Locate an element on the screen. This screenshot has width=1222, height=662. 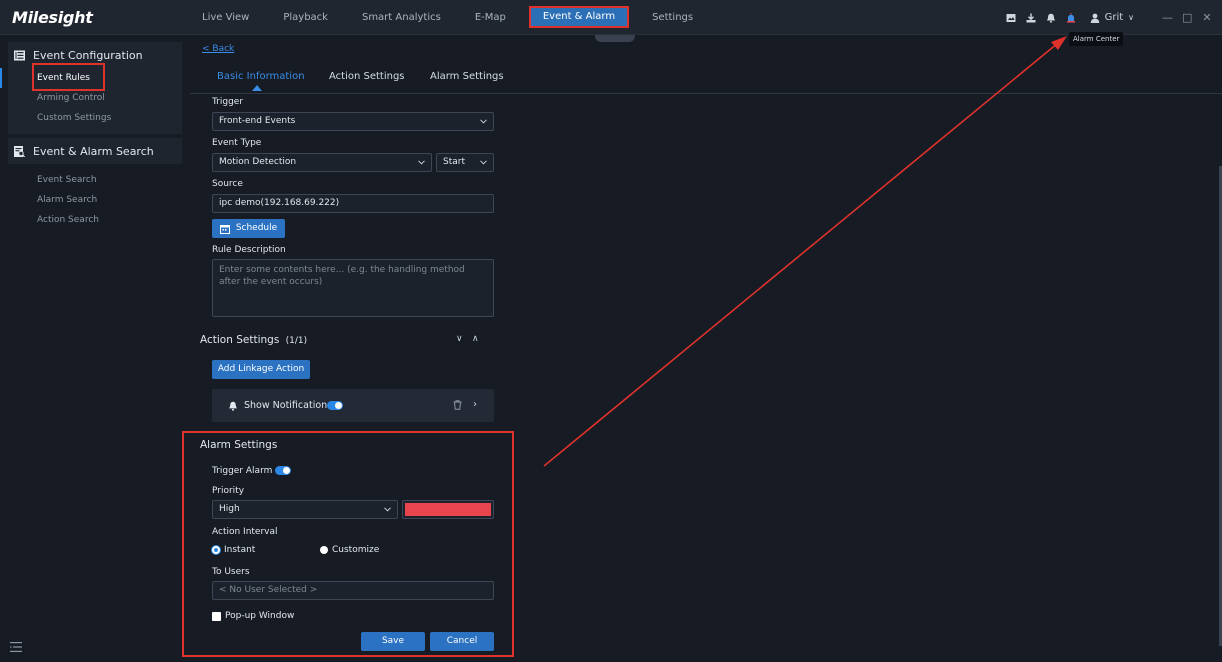
nav-e-map: E-Map is located at coordinates (490, 17).